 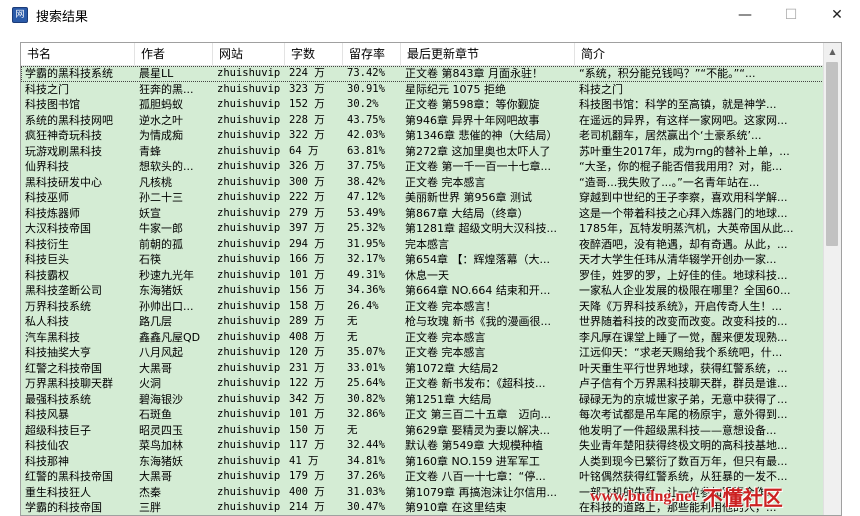 What do you see at coordinates (307, 181) in the screenshot?
I see `cell-word-count: 300 万` at bounding box center [307, 181].